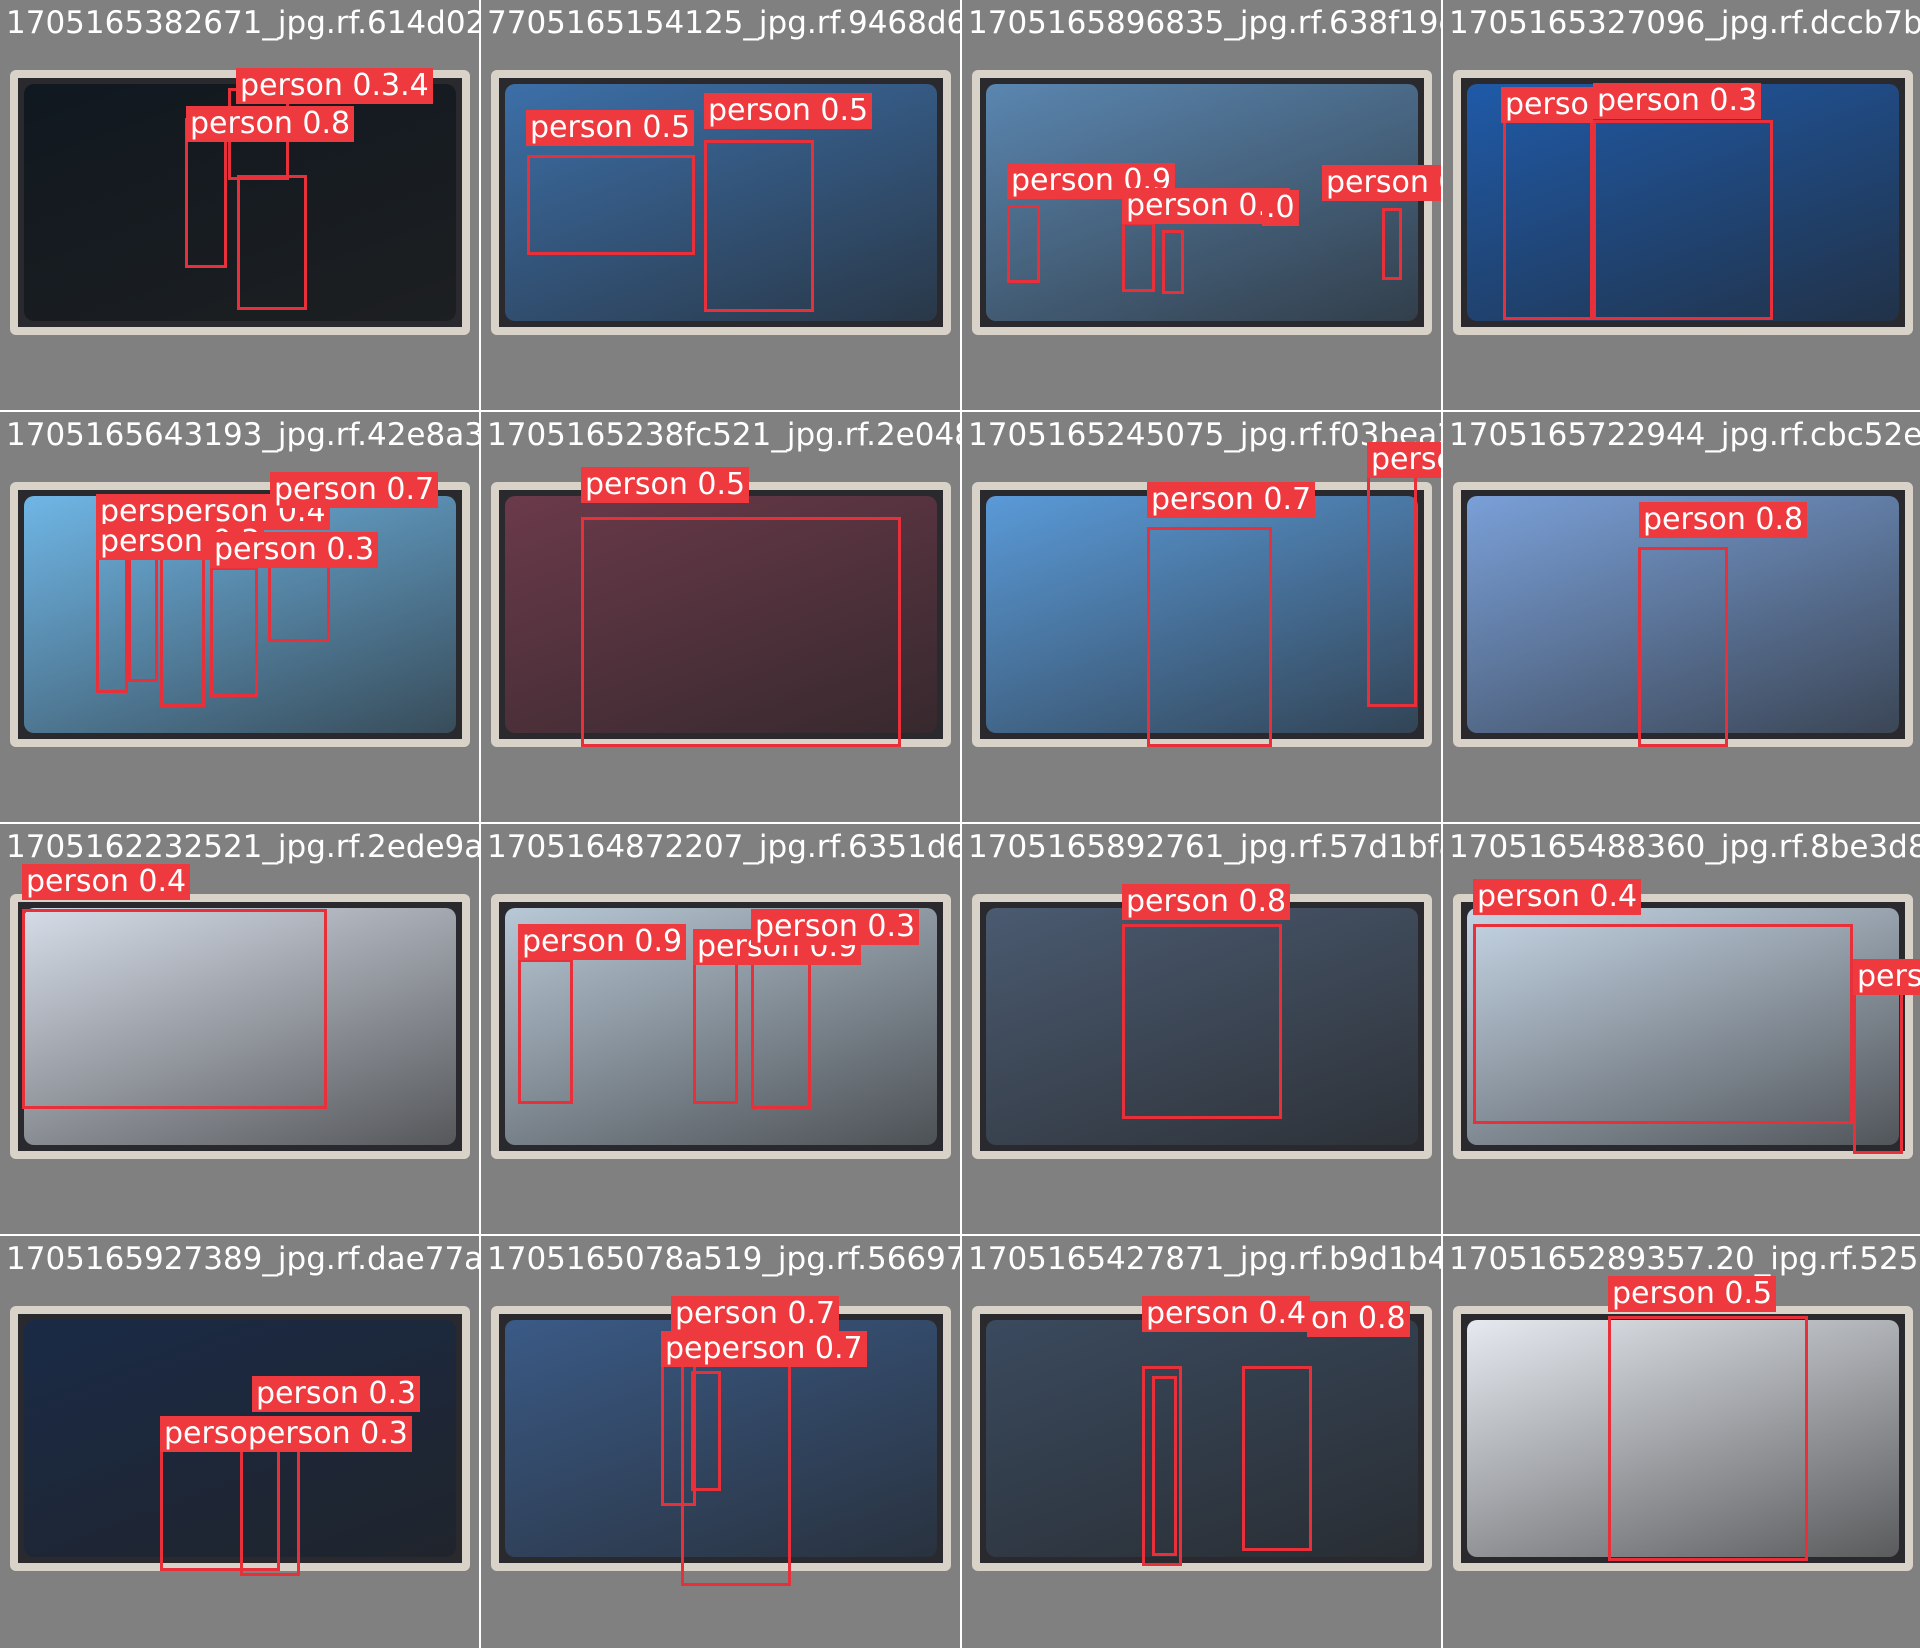 This screenshot has height=1648, width=1920. What do you see at coordinates (1684, 1259) in the screenshot?
I see `tile-filename: 1705165289357.20_ipg.rf.525768` at bounding box center [1684, 1259].